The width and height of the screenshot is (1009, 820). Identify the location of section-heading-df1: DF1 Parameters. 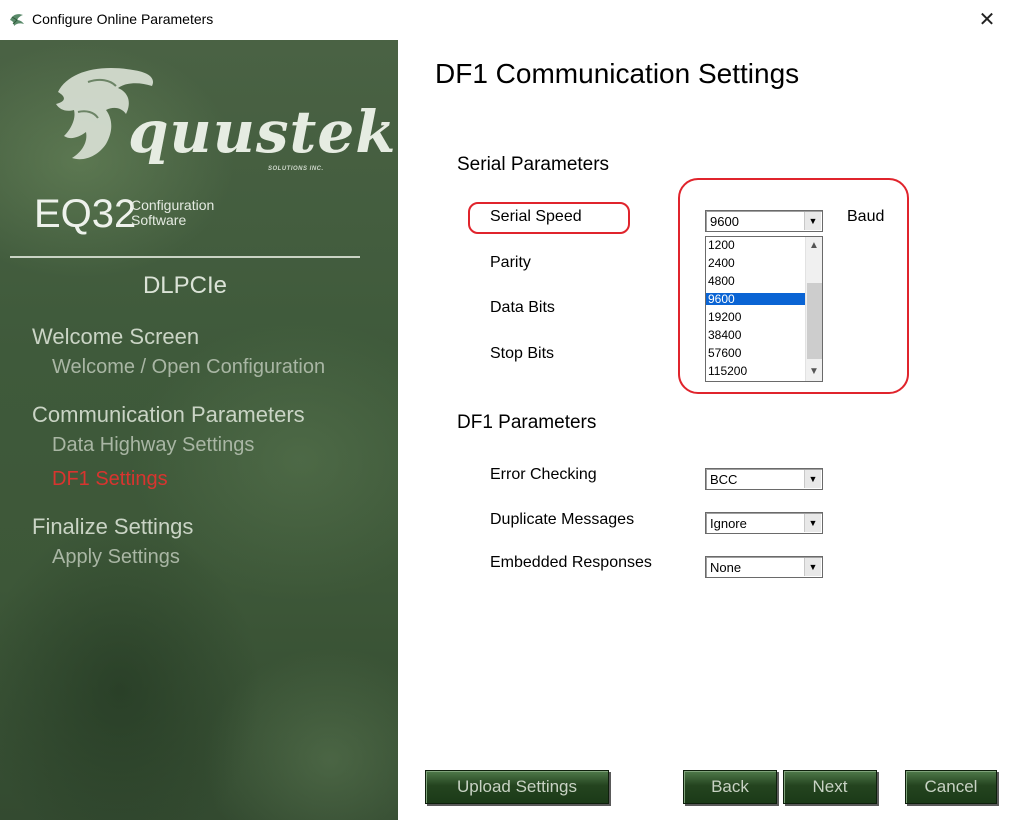
(527, 422).